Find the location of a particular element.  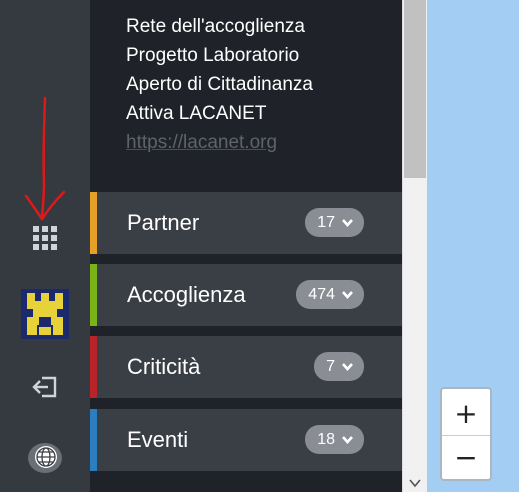

category-count-badge: 474 is located at coordinates (330, 294).